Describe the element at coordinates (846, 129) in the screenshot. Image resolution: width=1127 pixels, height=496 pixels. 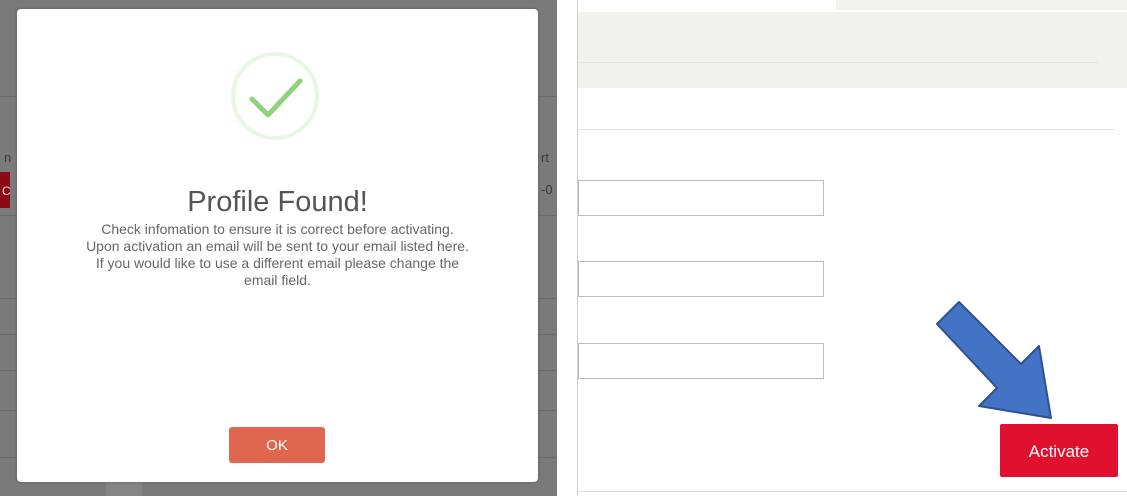
I see `section-divider` at that location.